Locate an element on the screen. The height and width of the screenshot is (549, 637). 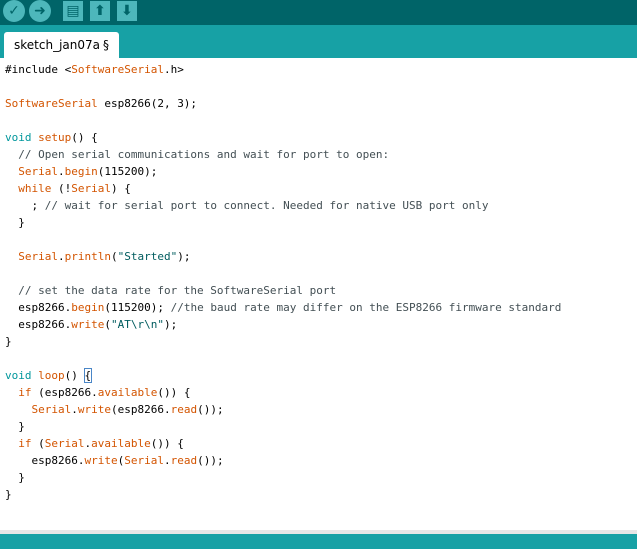
code-token: #include is located at coordinates (35, 69).